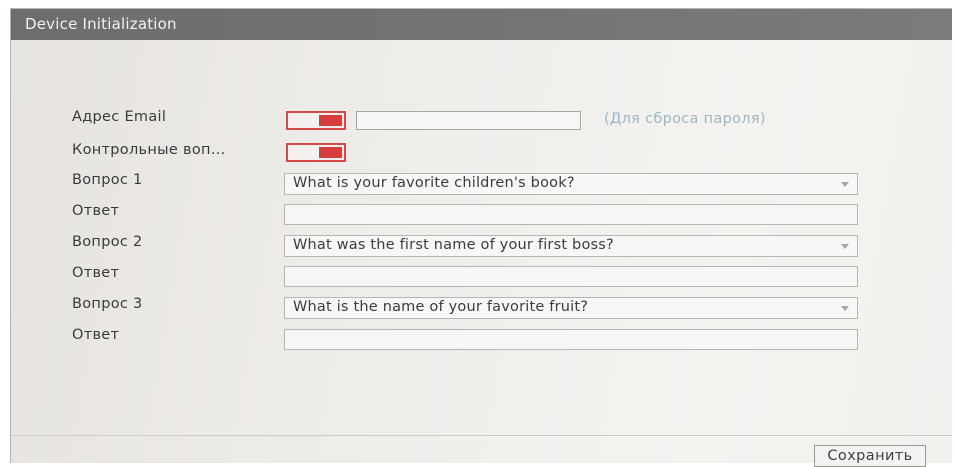  What do you see at coordinates (101, 24) in the screenshot?
I see `window-title: Device Initialization` at bounding box center [101, 24].